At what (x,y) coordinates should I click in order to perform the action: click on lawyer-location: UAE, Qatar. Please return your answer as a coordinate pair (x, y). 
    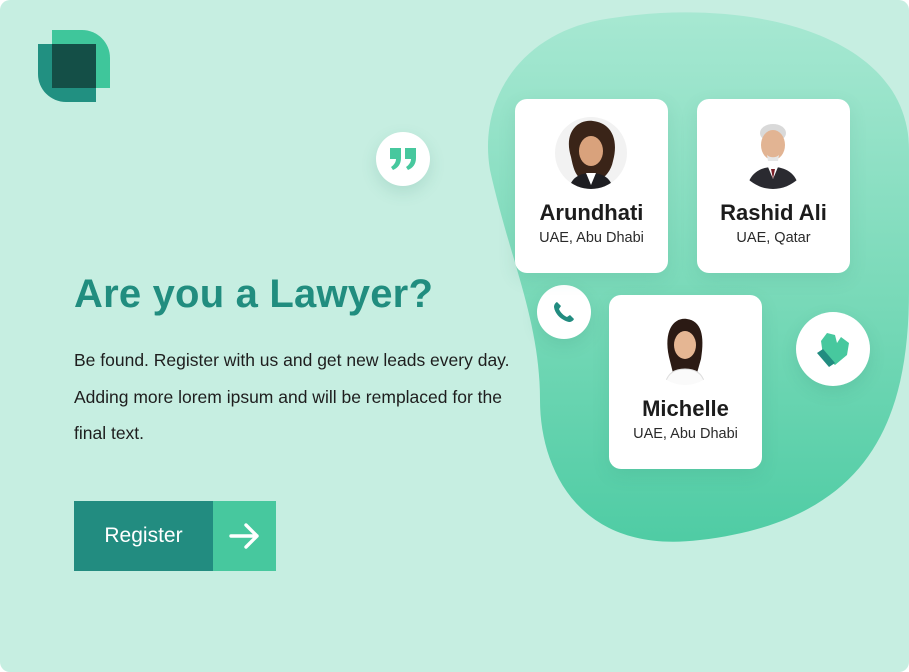
    Looking at the image, I should click on (773, 238).